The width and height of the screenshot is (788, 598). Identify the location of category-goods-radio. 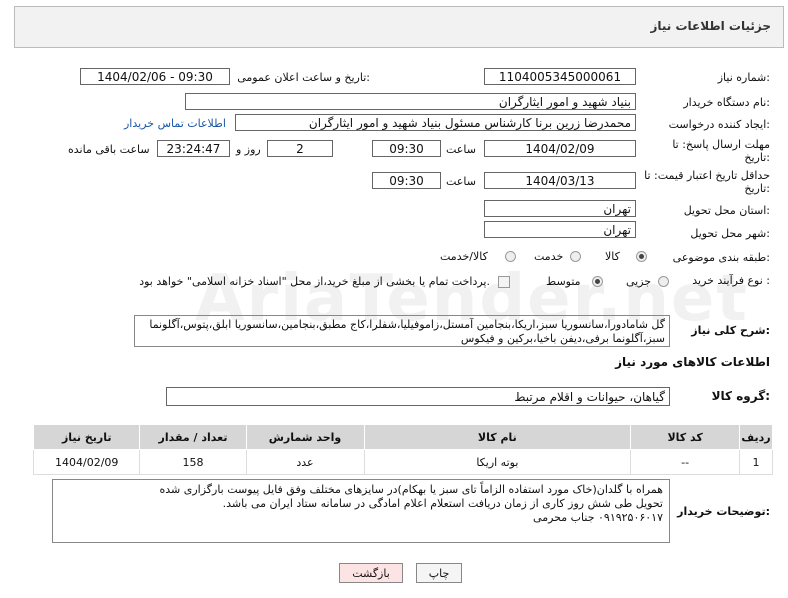
(641, 256).